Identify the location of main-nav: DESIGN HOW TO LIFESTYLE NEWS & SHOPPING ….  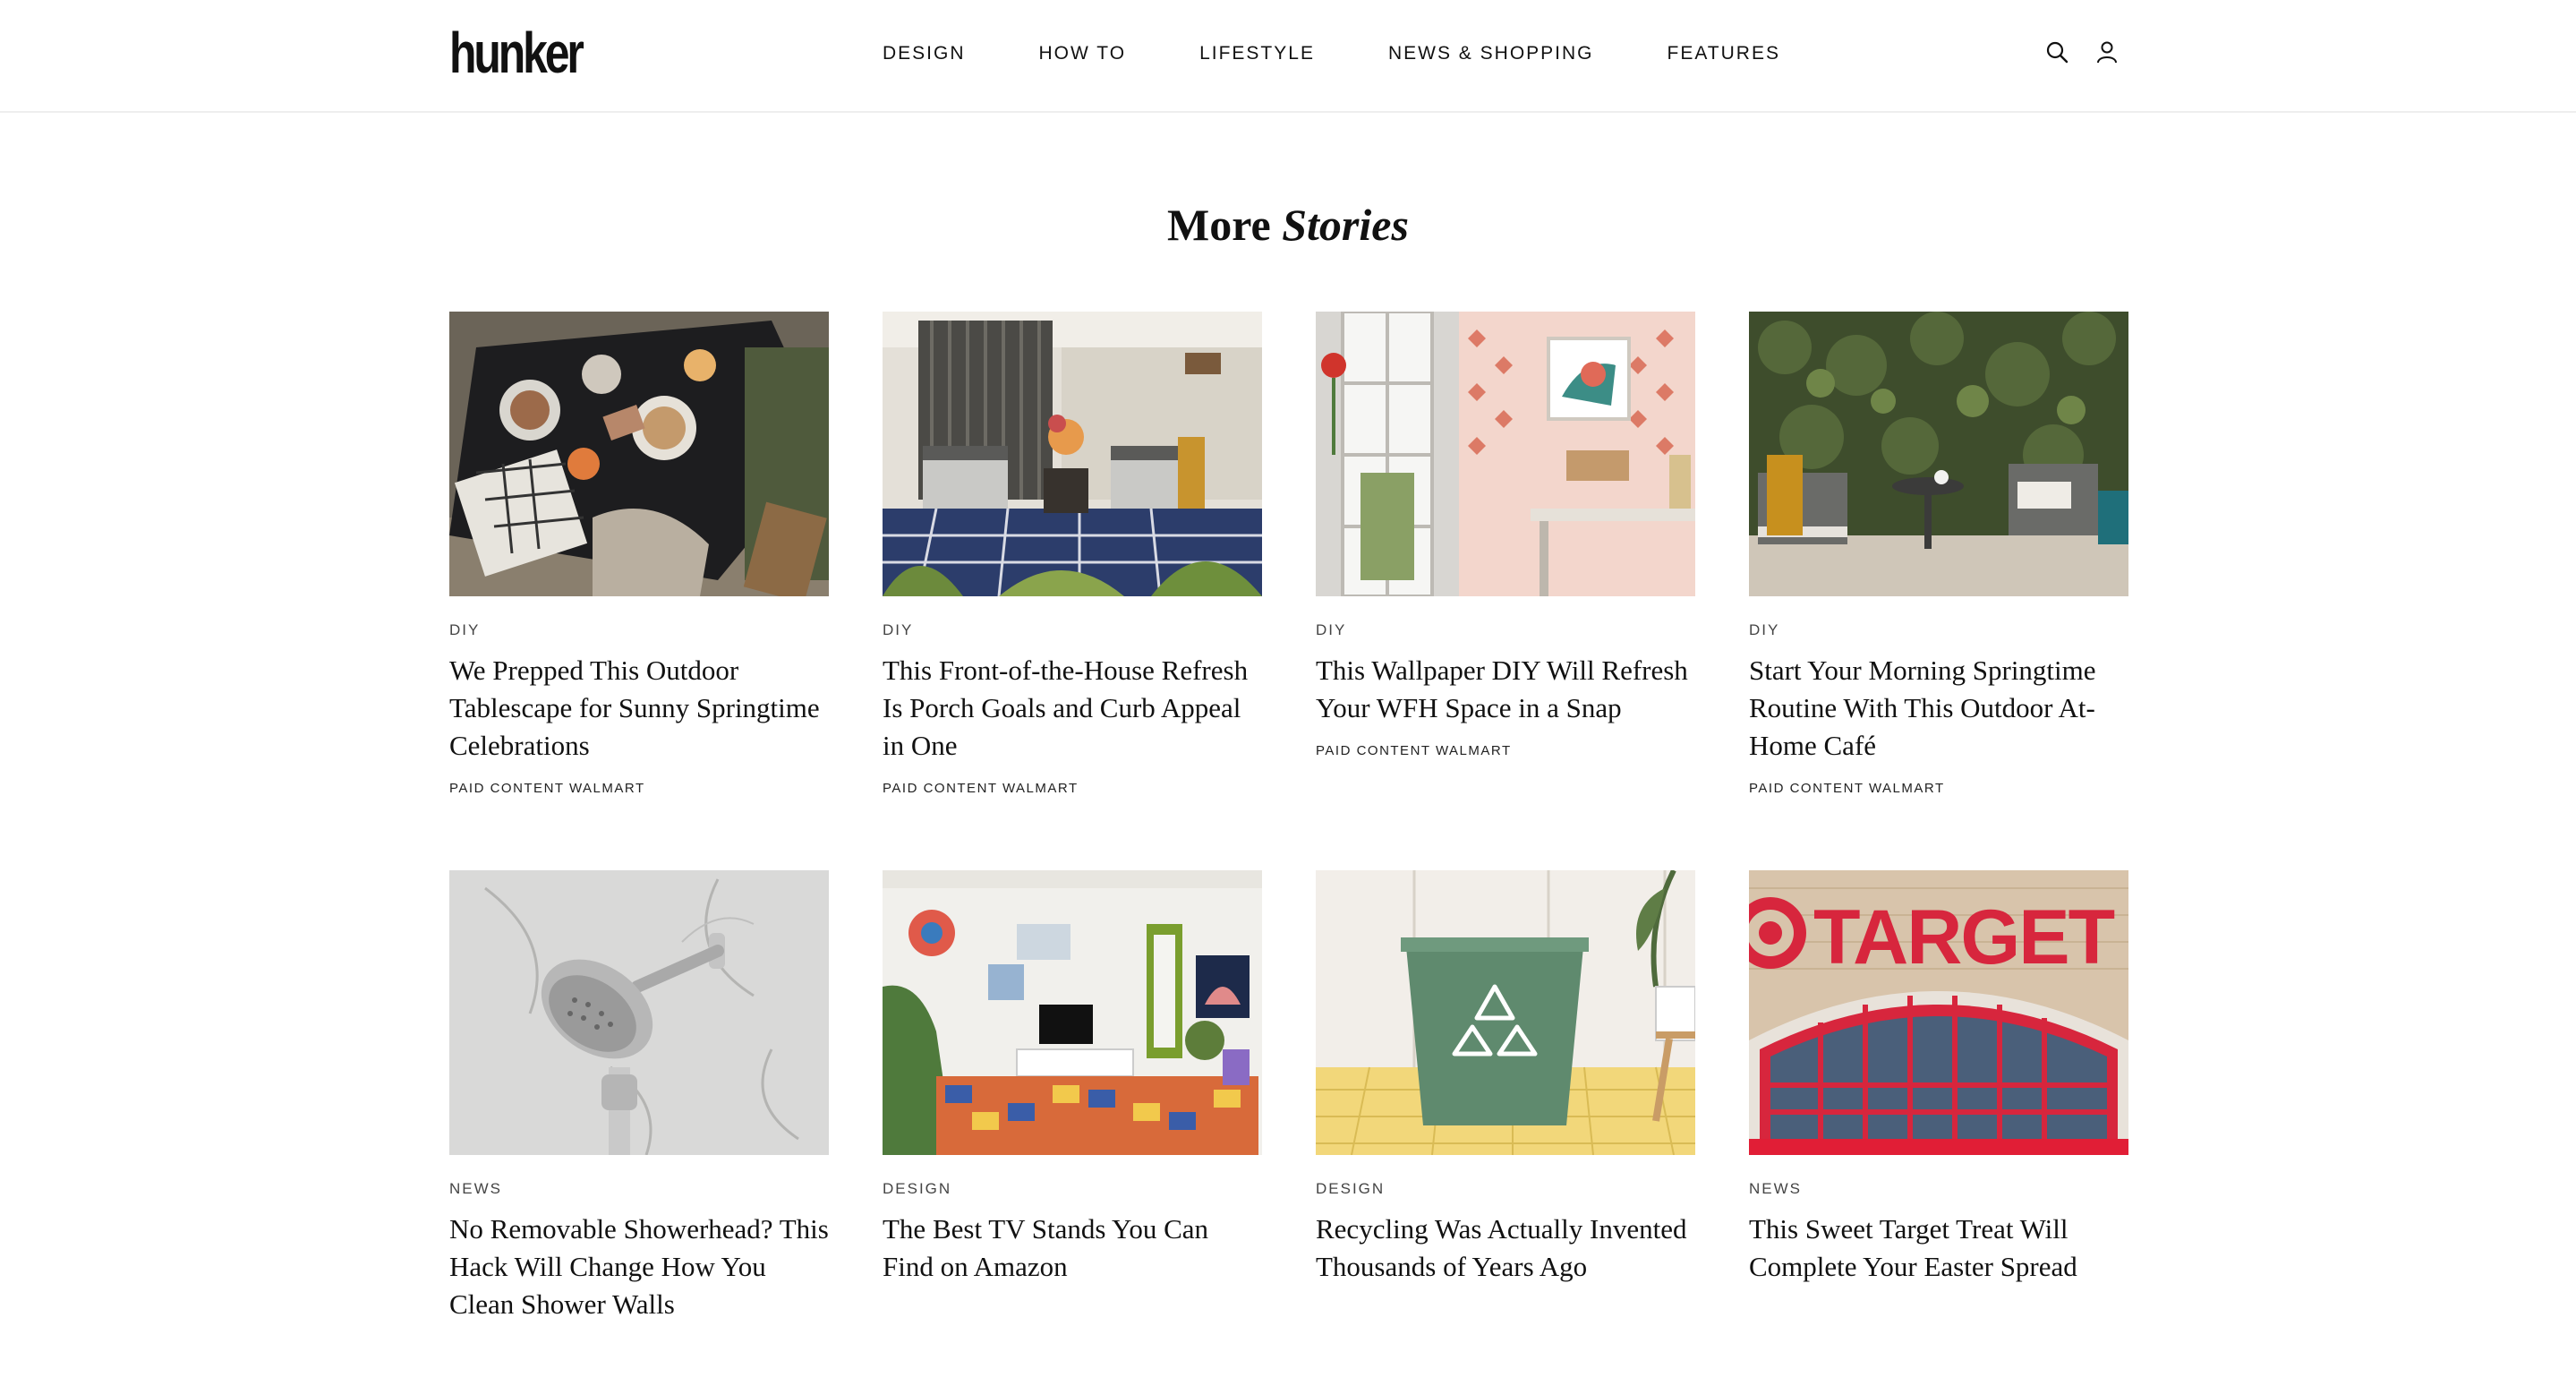
(1331, 53).